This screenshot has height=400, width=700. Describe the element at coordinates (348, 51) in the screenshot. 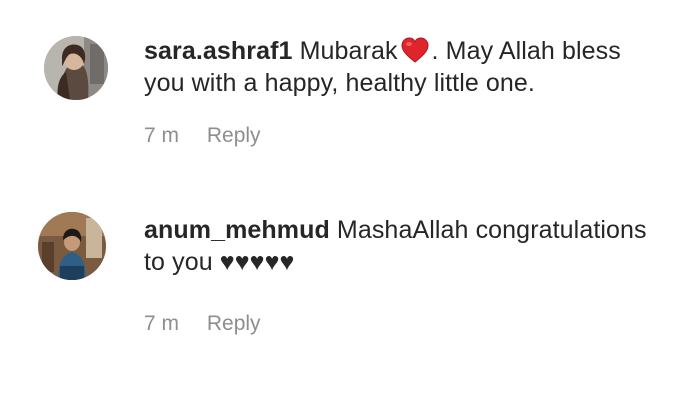

I see `comment-body-start: Mubarak` at that location.